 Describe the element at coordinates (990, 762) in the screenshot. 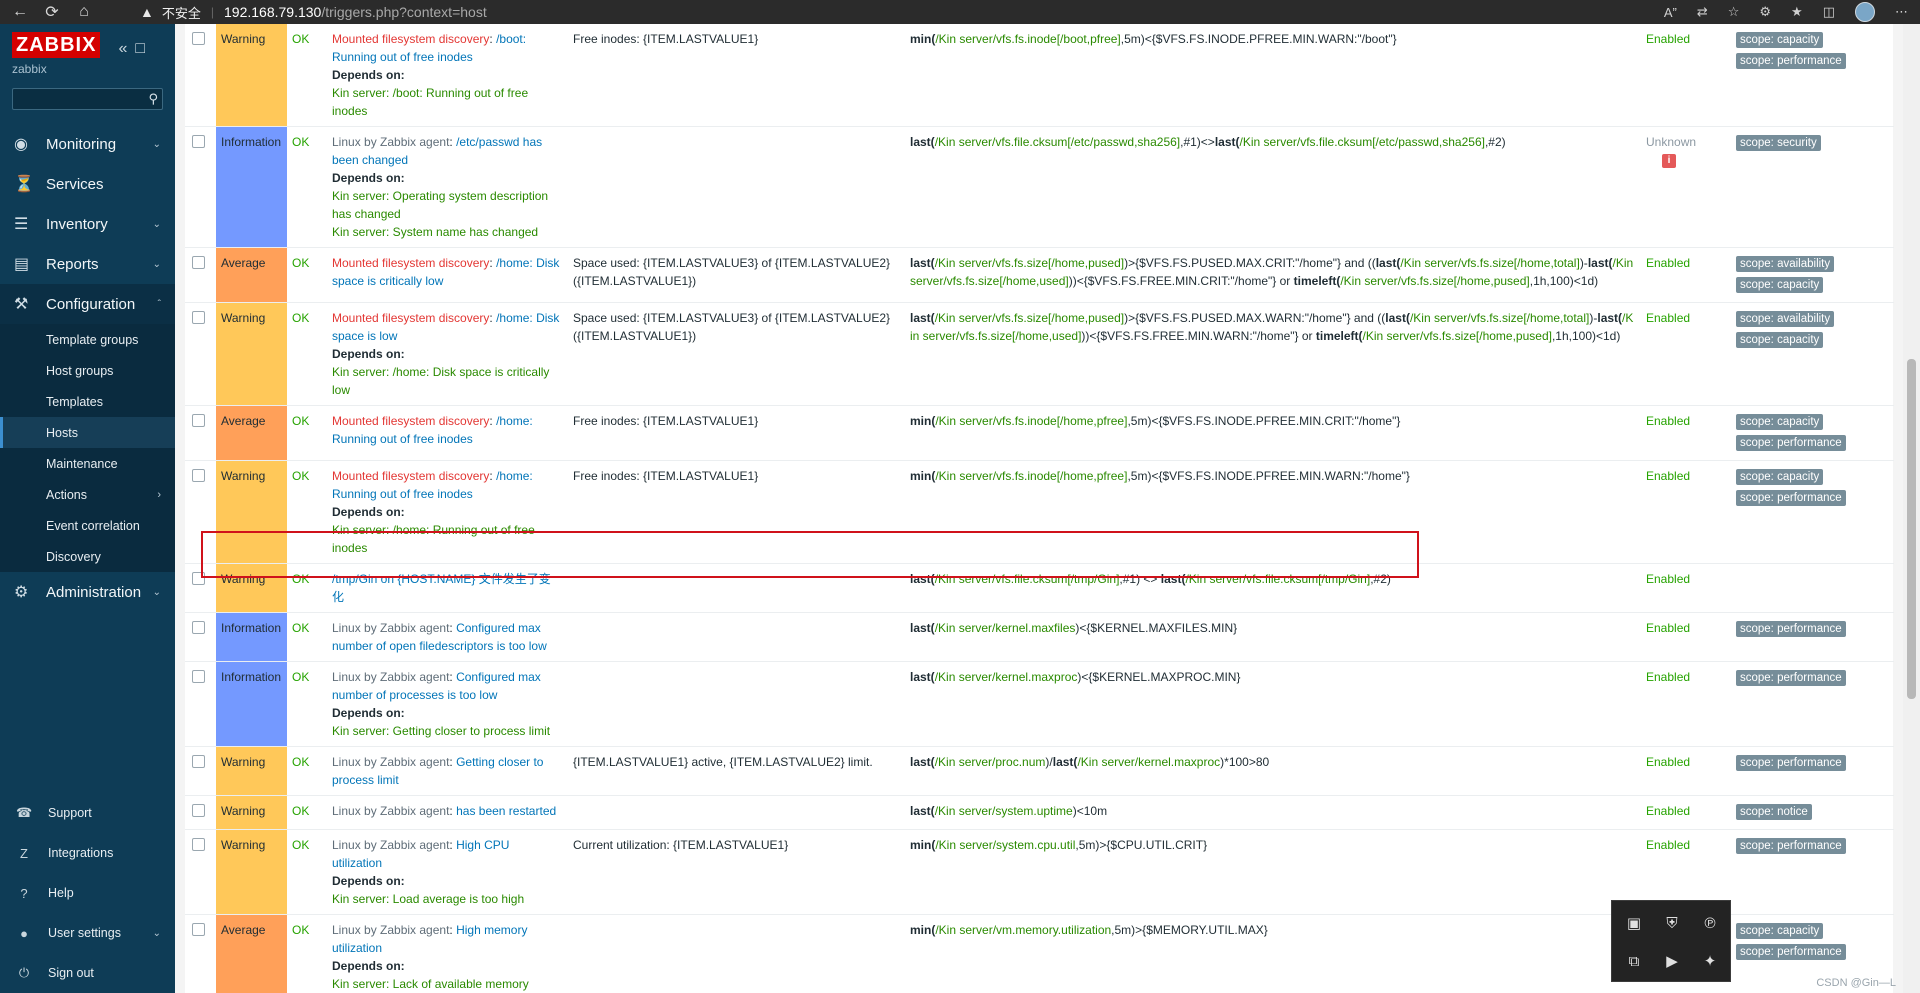

I see `expression-item-link: /Kin server/proc.num` at that location.